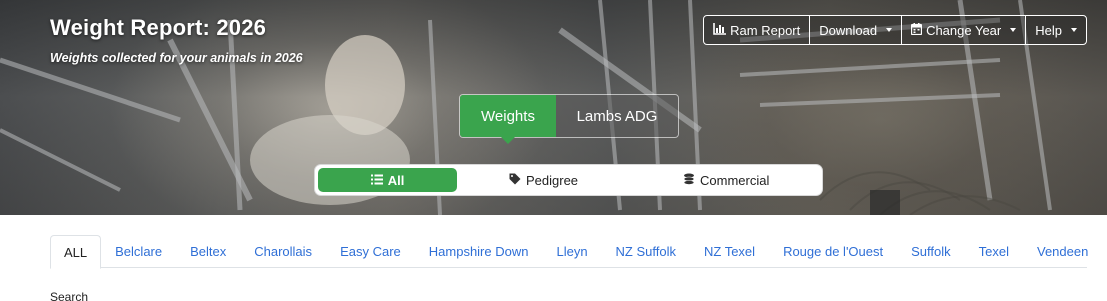 The height and width of the screenshot is (301, 1107). Describe the element at coordinates (735, 180) in the screenshot. I see `filter-commercial-label: Commercial` at that location.